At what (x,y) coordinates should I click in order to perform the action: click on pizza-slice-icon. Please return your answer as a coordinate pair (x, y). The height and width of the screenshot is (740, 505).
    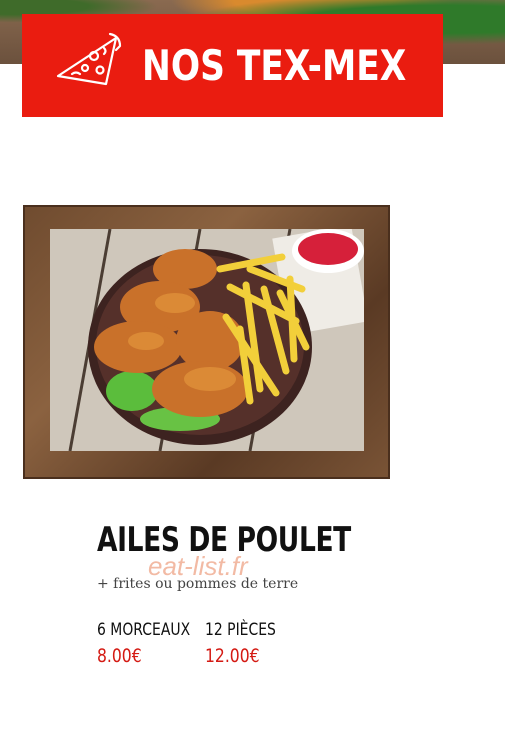
    Looking at the image, I should click on (89, 59).